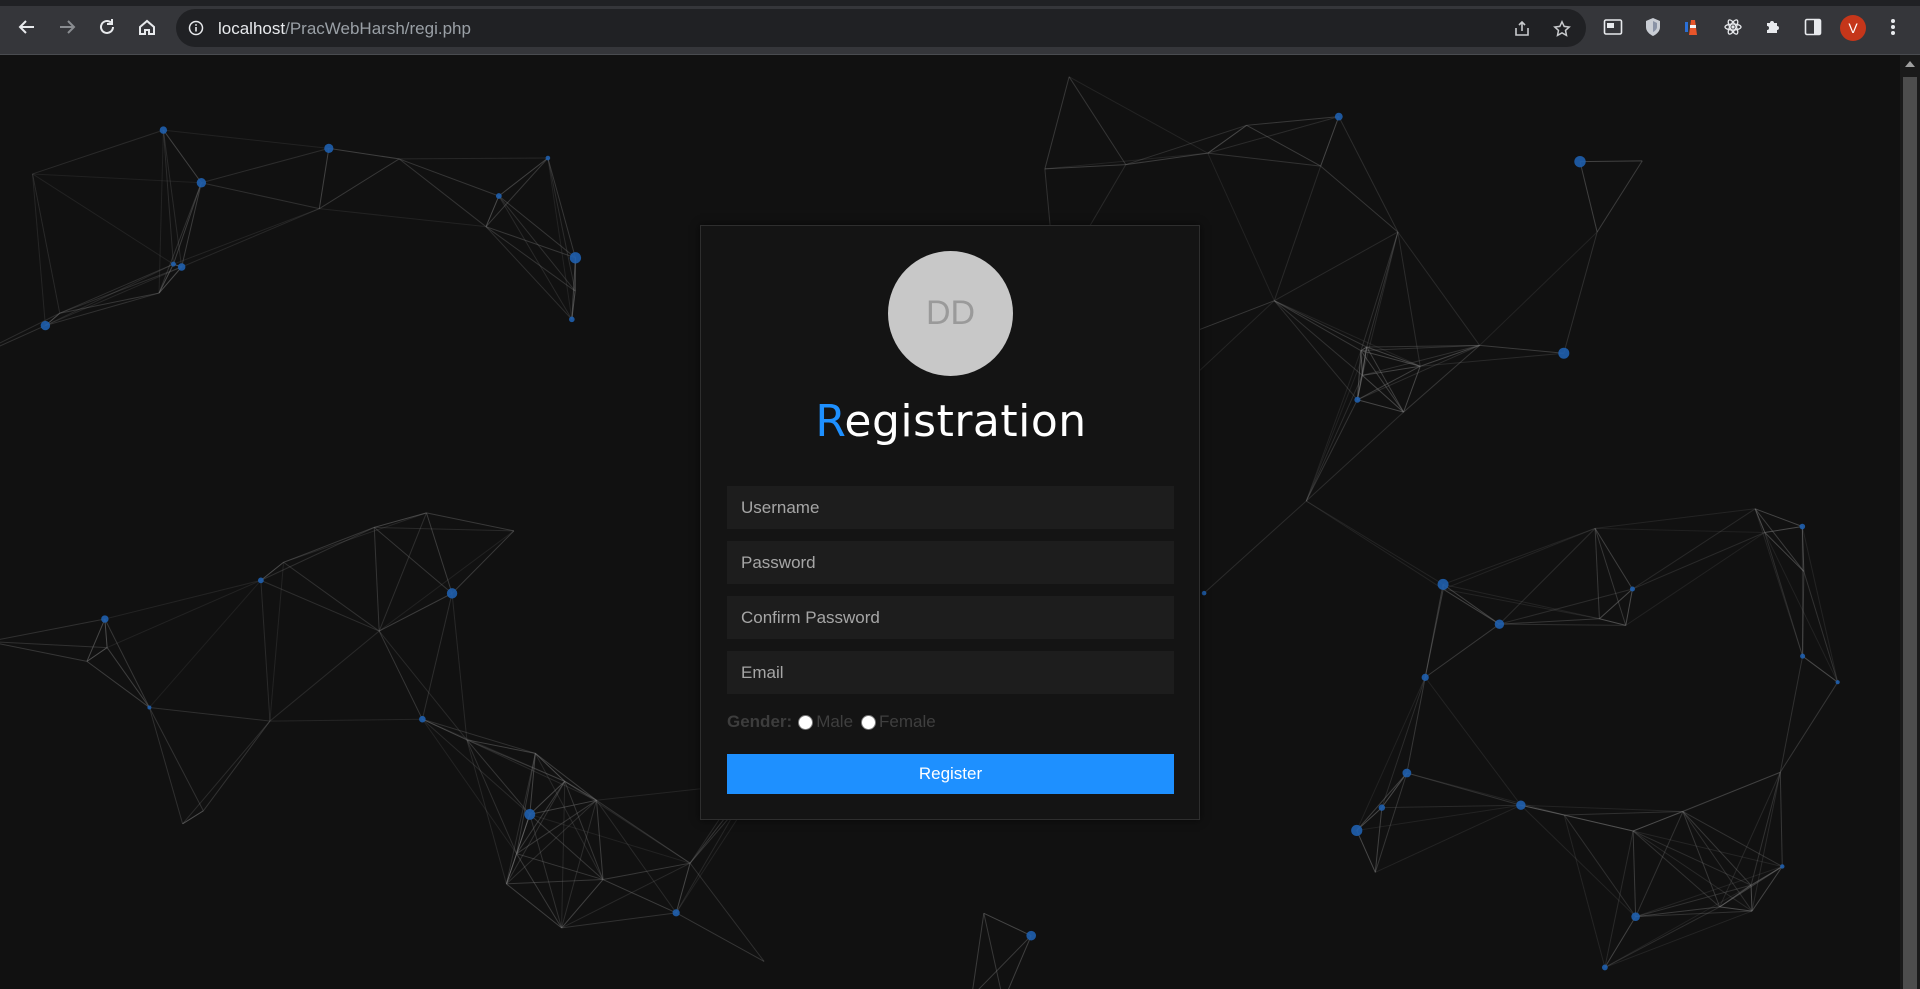 This screenshot has height=989, width=1920. What do you see at coordinates (950, 617) in the screenshot?
I see `confirm-password-input` at bounding box center [950, 617].